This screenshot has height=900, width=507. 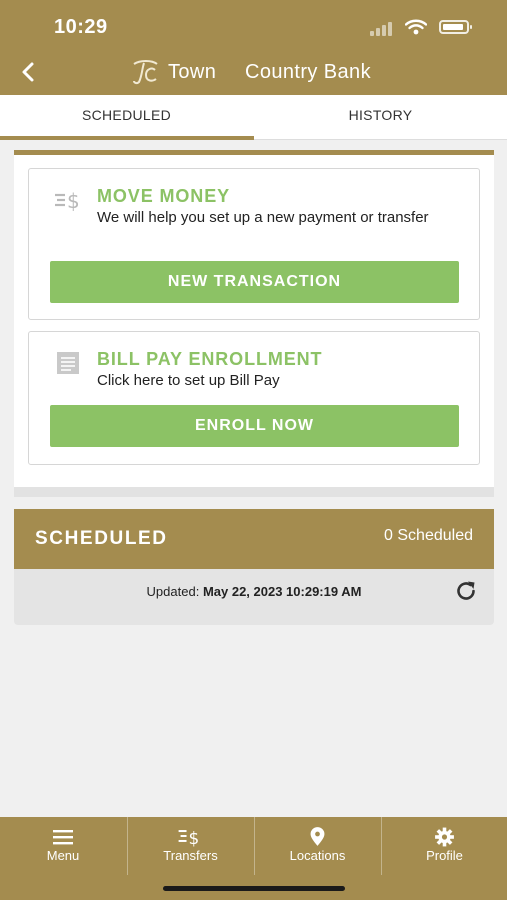 What do you see at coordinates (164, 196) in the screenshot?
I see `move-money-title: MOVE MONEY` at bounding box center [164, 196].